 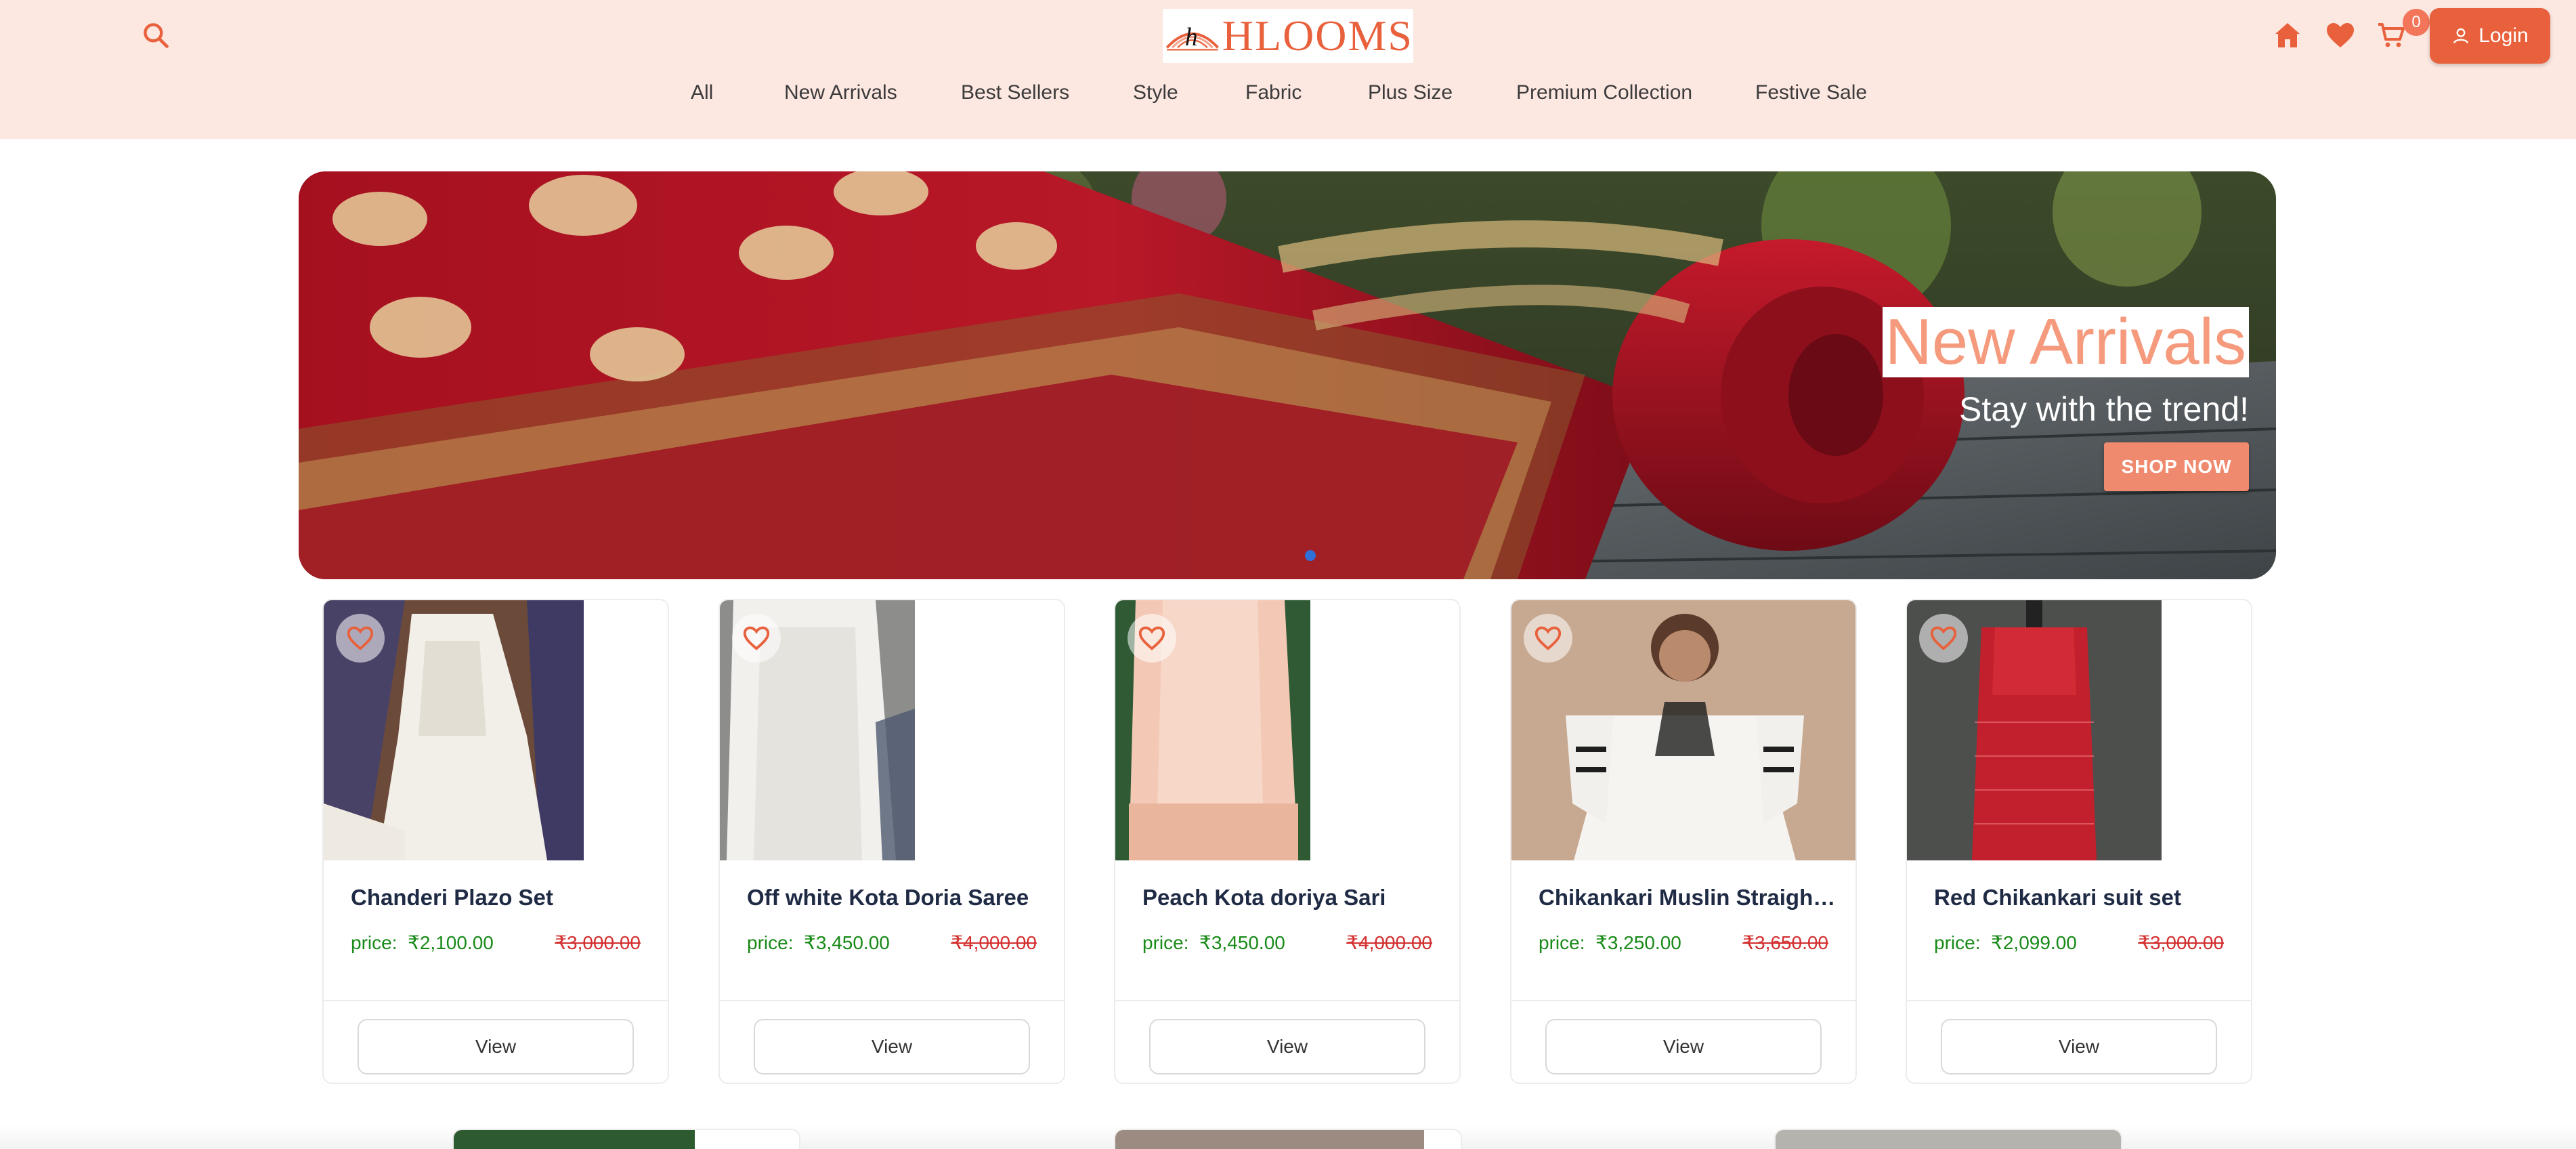 What do you see at coordinates (702, 92) in the screenshot?
I see `nav-item-all: All` at bounding box center [702, 92].